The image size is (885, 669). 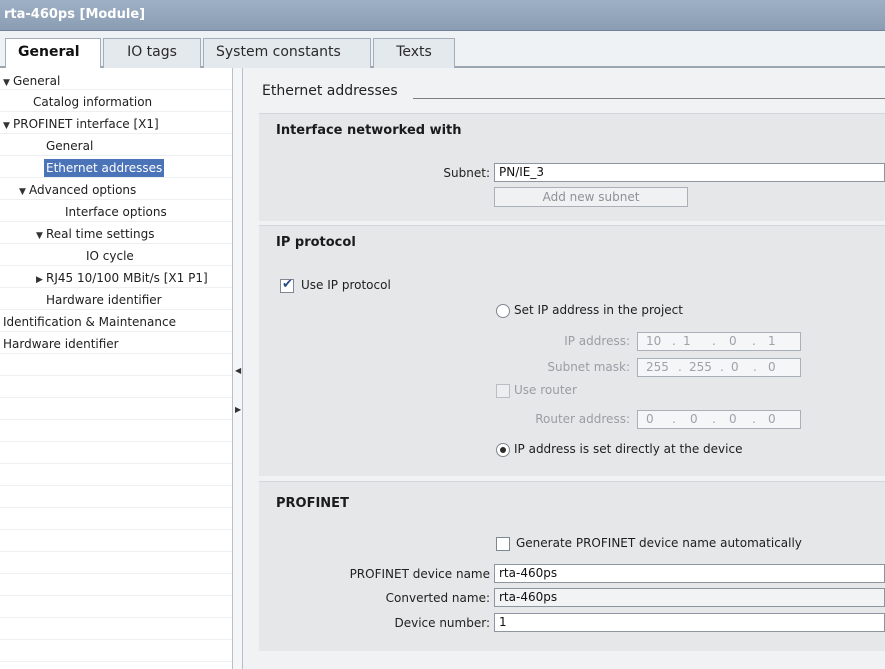 I want to click on subnet-mask-label: Subnet mask:, so click(x=588, y=367).